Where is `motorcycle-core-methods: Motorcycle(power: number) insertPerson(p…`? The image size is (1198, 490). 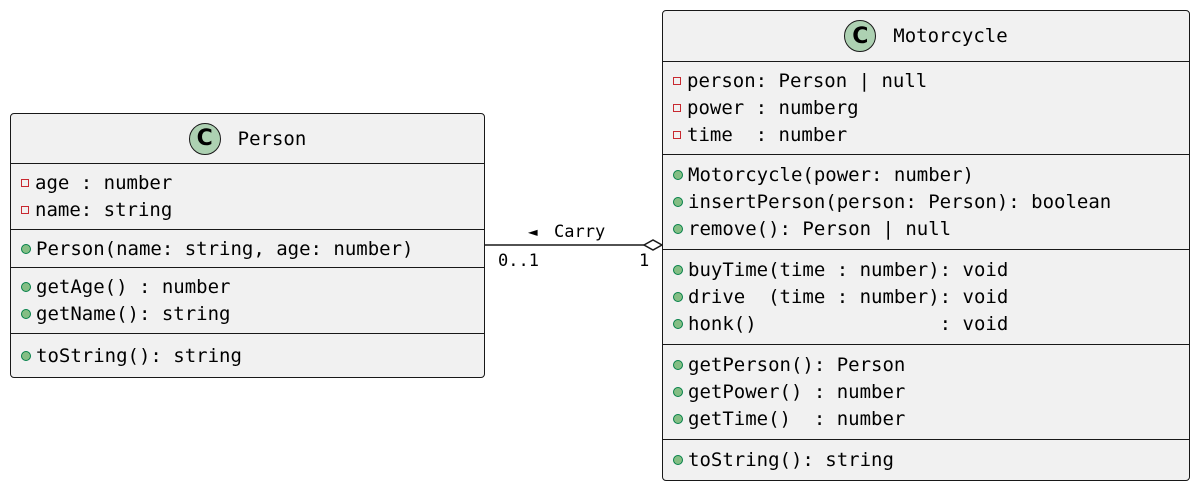
motorcycle-core-methods: Motorcycle(power: number) insertPerson(p… is located at coordinates (926, 202).